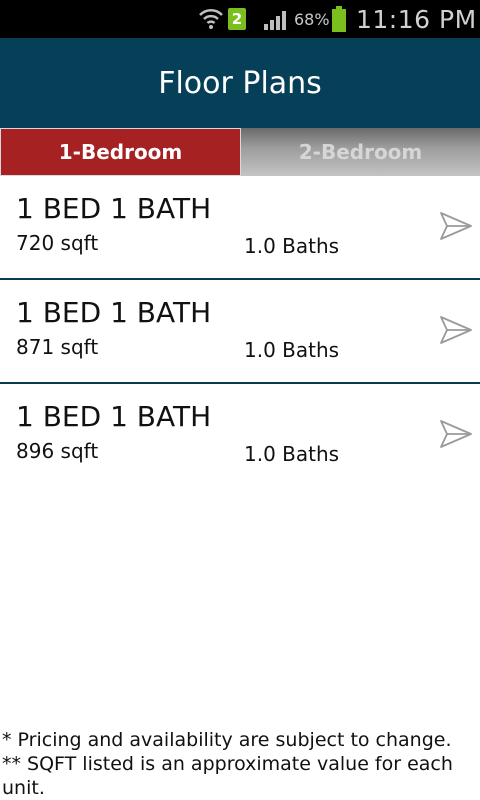 The width and height of the screenshot is (480, 800). I want to click on list-item: 1 BED 1 BATH 720 sqft 1.0 Baths, so click(240, 228).